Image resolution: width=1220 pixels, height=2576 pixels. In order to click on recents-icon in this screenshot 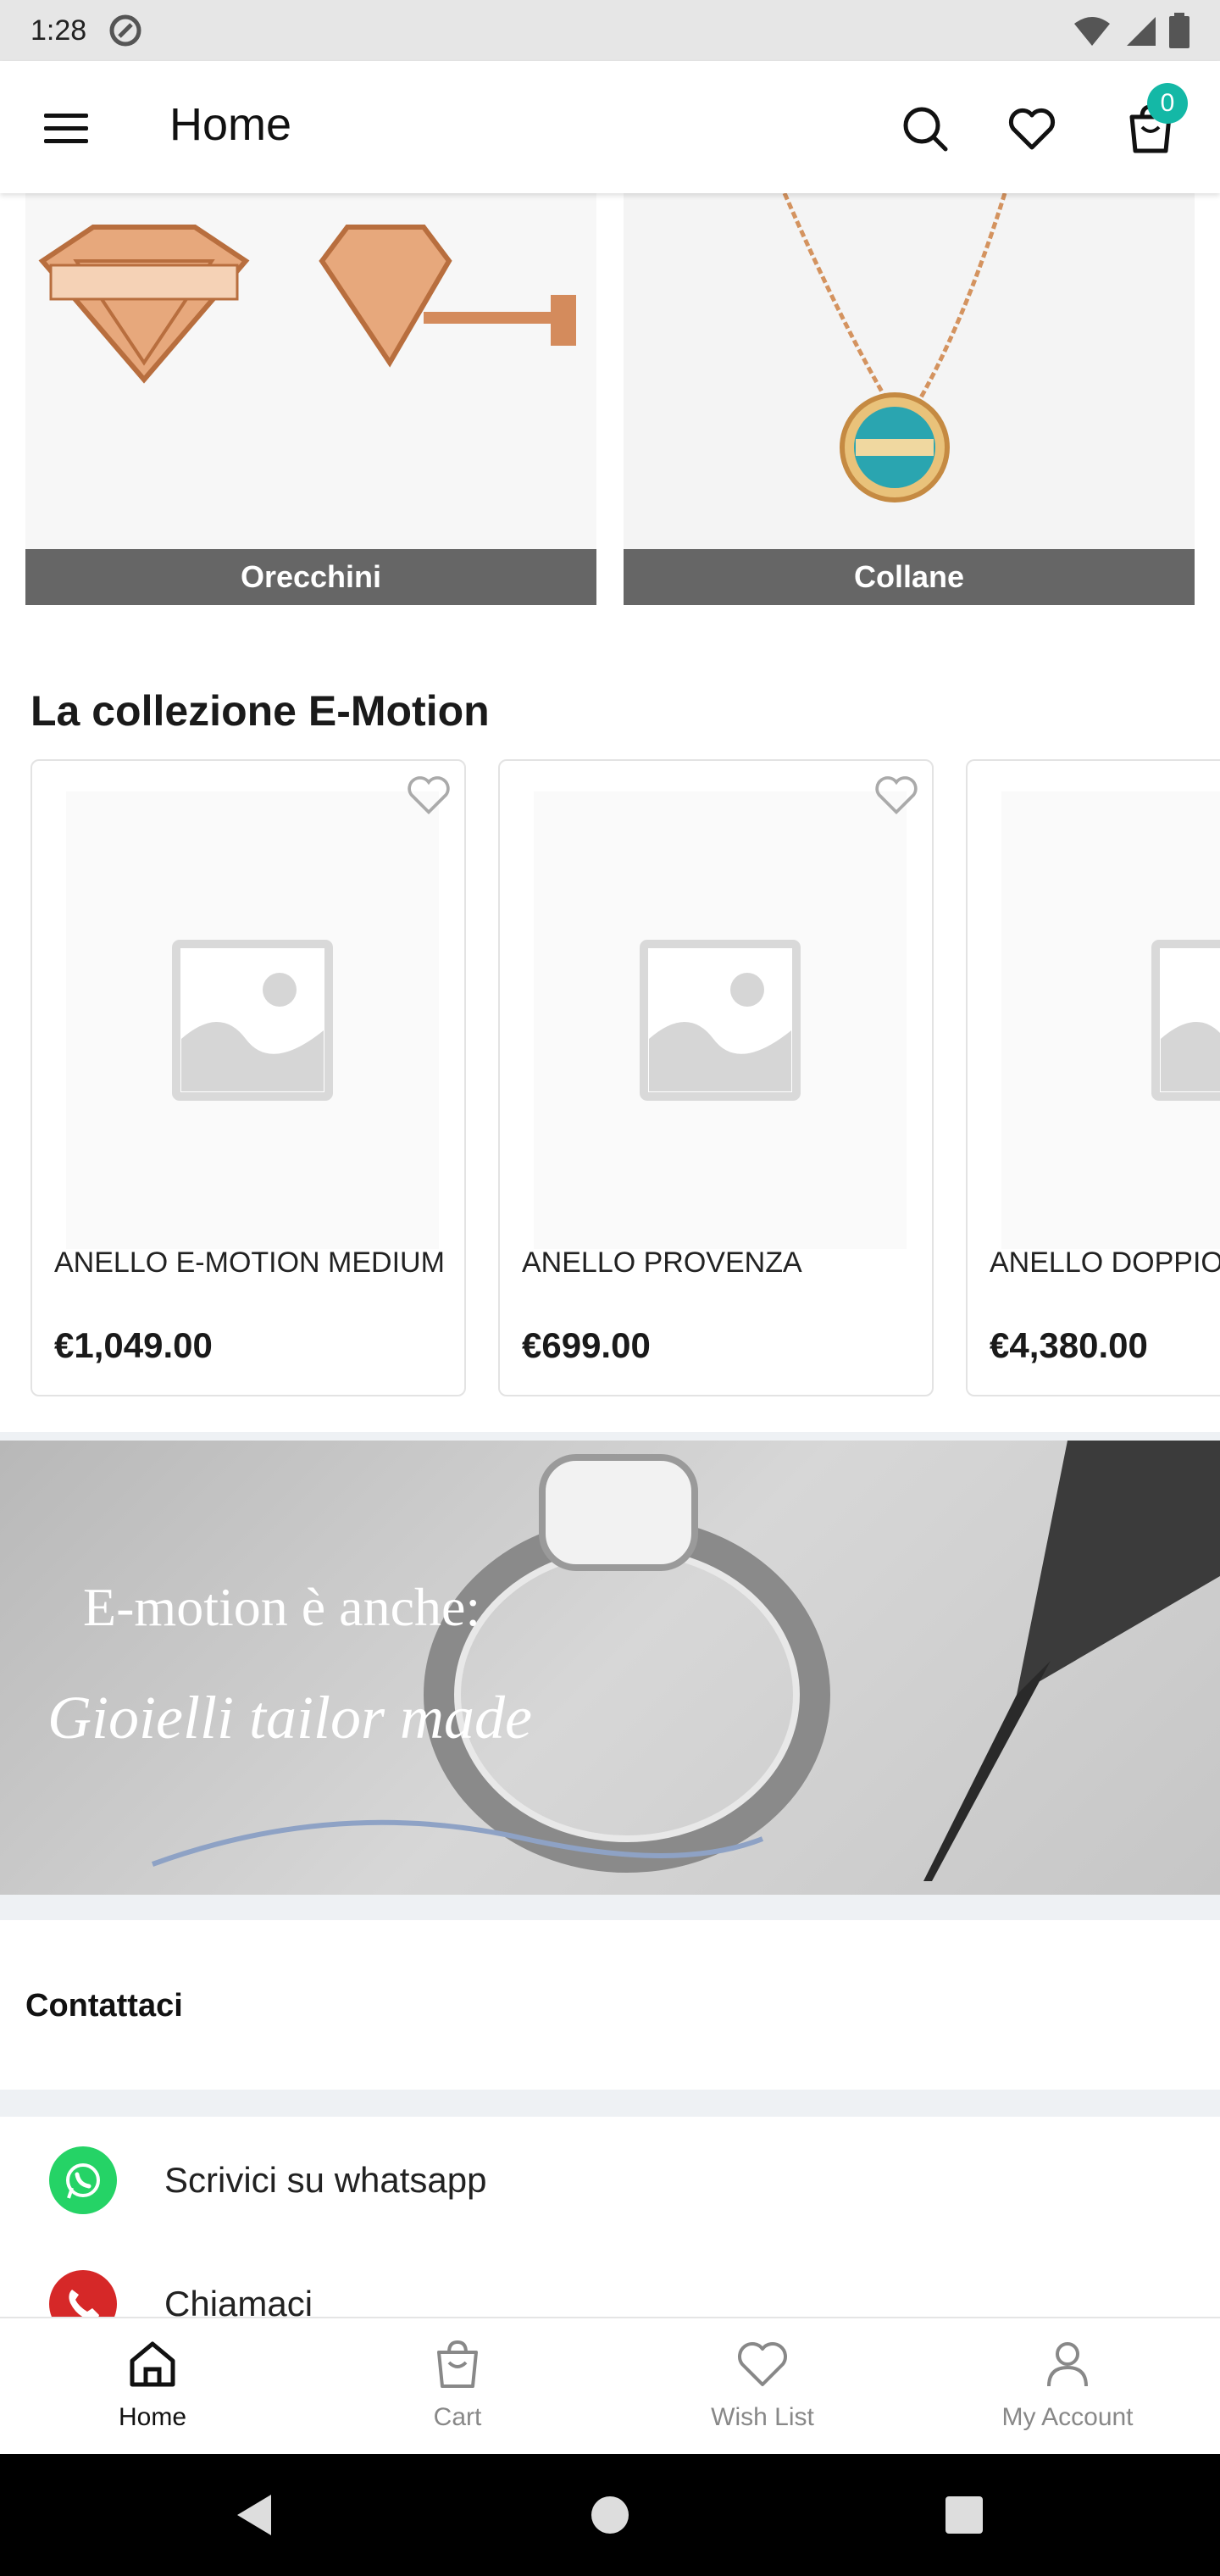, I will do `click(964, 2515)`.